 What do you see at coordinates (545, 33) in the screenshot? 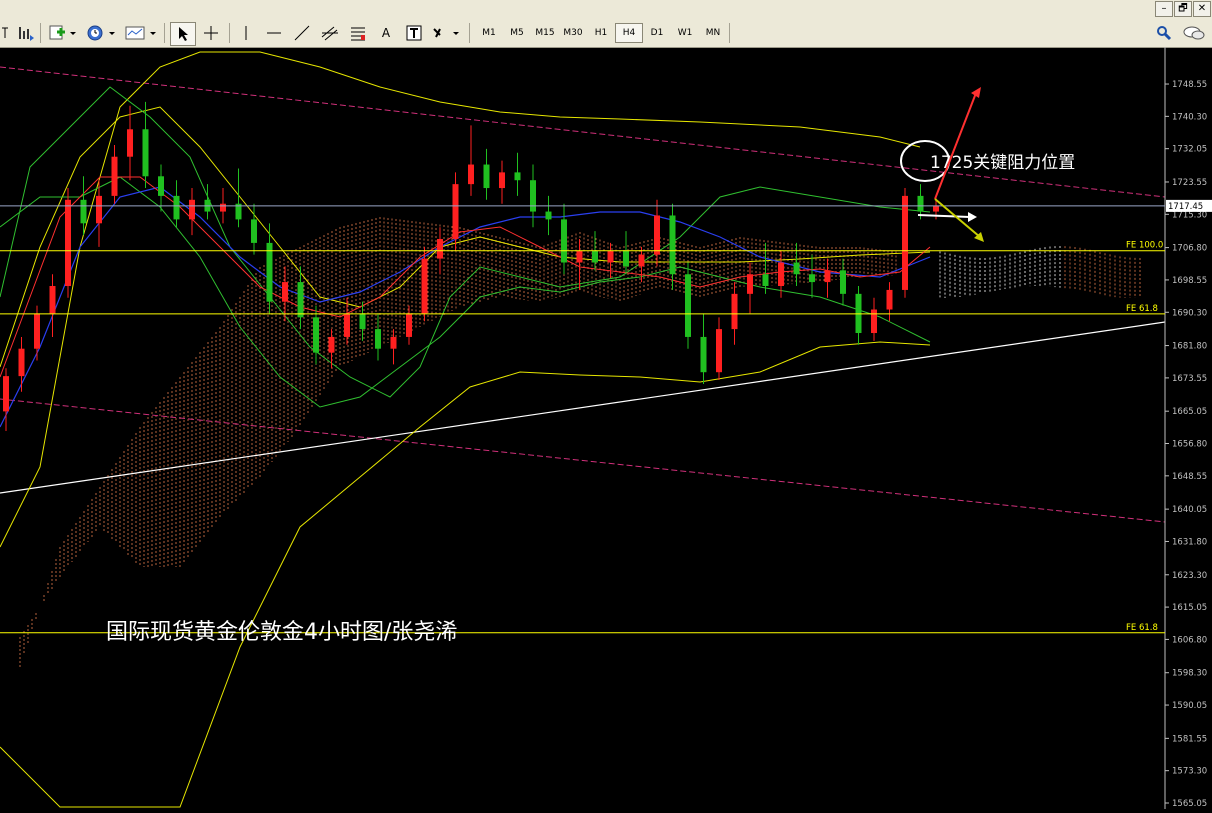
I see `timeframe-m15: M15` at bounding box center [545, 33].